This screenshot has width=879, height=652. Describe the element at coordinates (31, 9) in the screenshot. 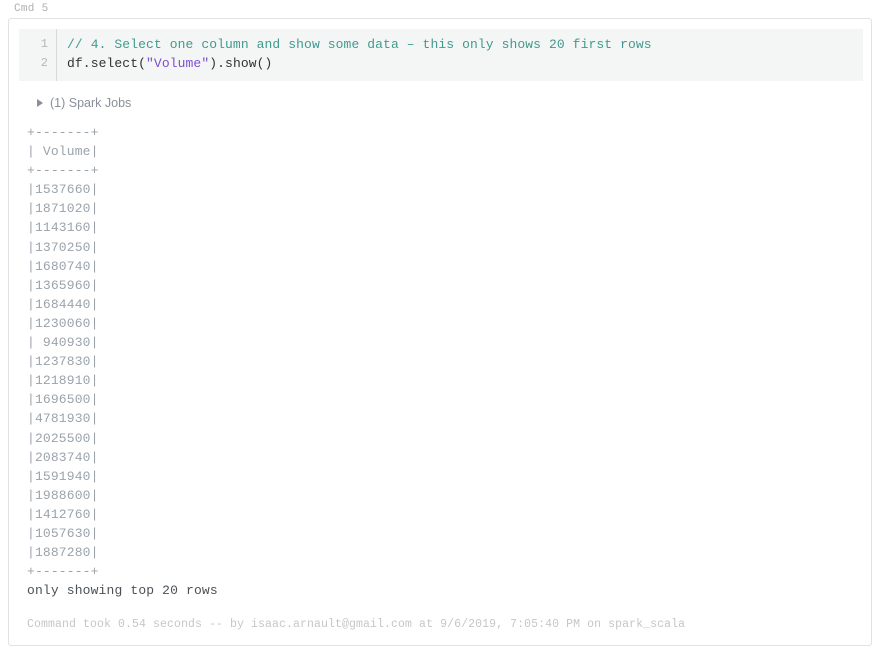

I see `command-index-label: Cmd 5` at that location.